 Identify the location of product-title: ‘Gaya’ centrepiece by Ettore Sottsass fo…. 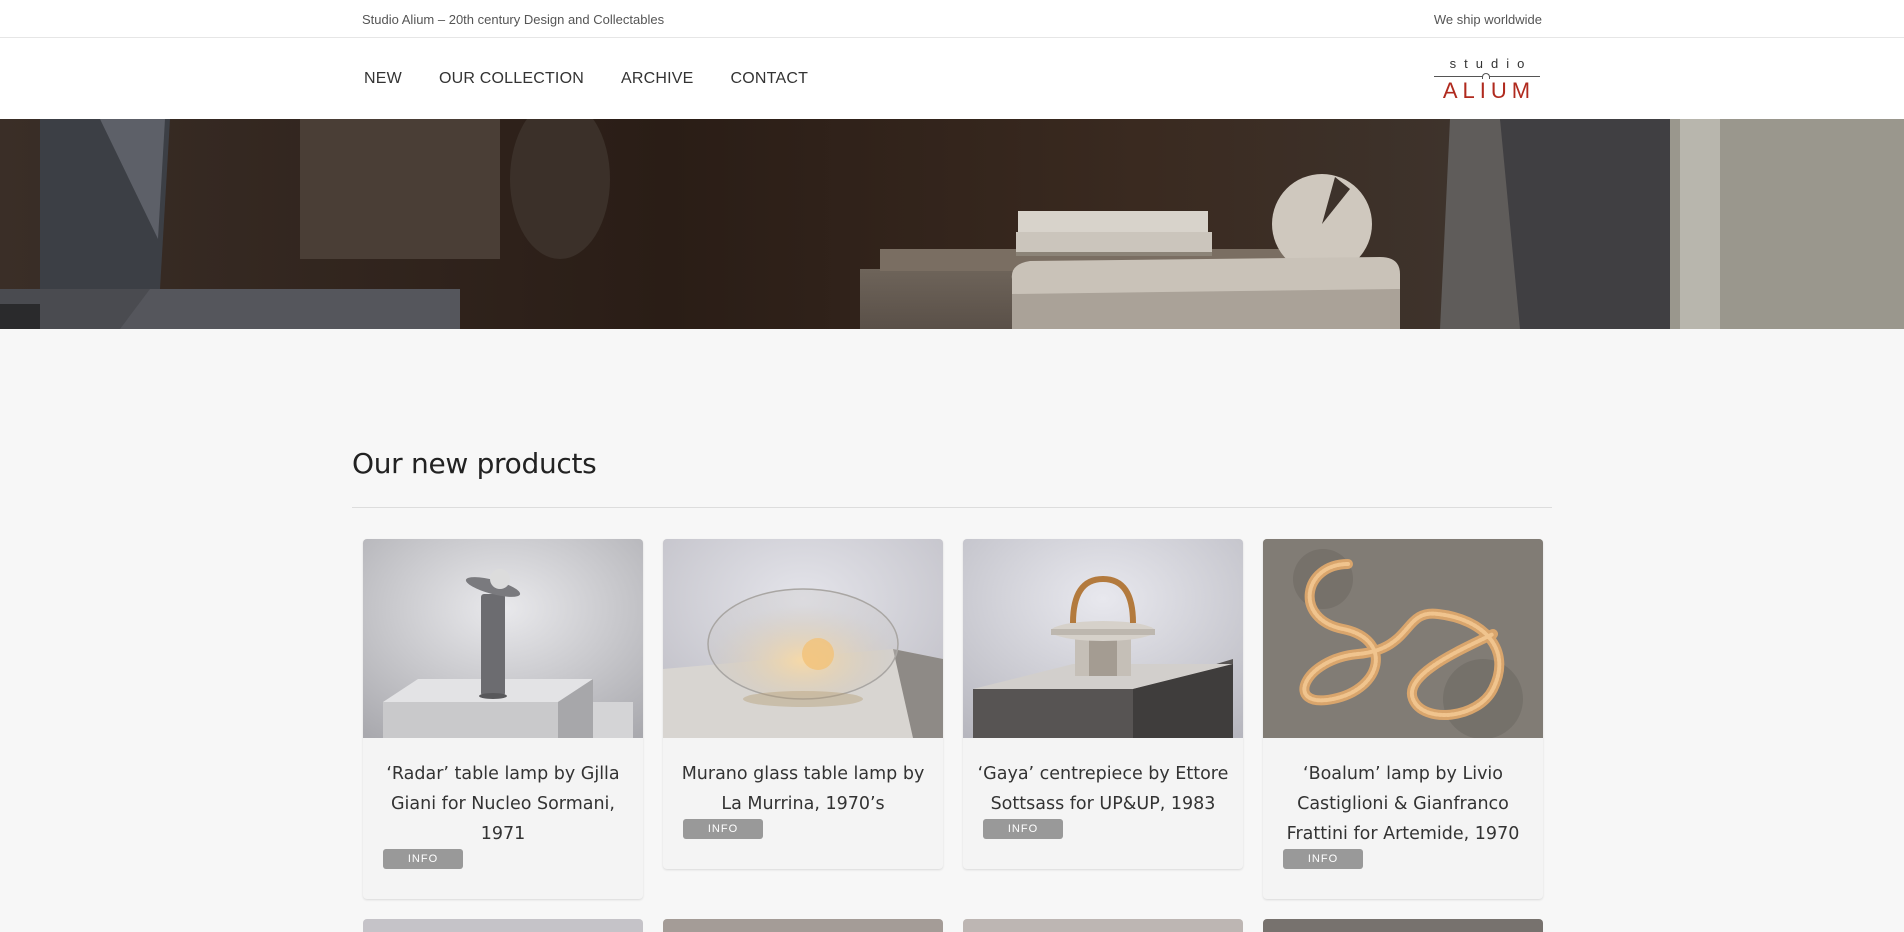
(1103, 778).